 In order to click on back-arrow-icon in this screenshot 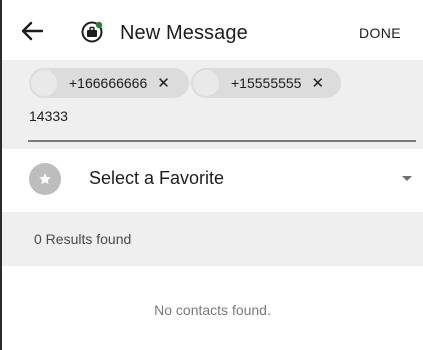, I will do `click(32, 31)`.